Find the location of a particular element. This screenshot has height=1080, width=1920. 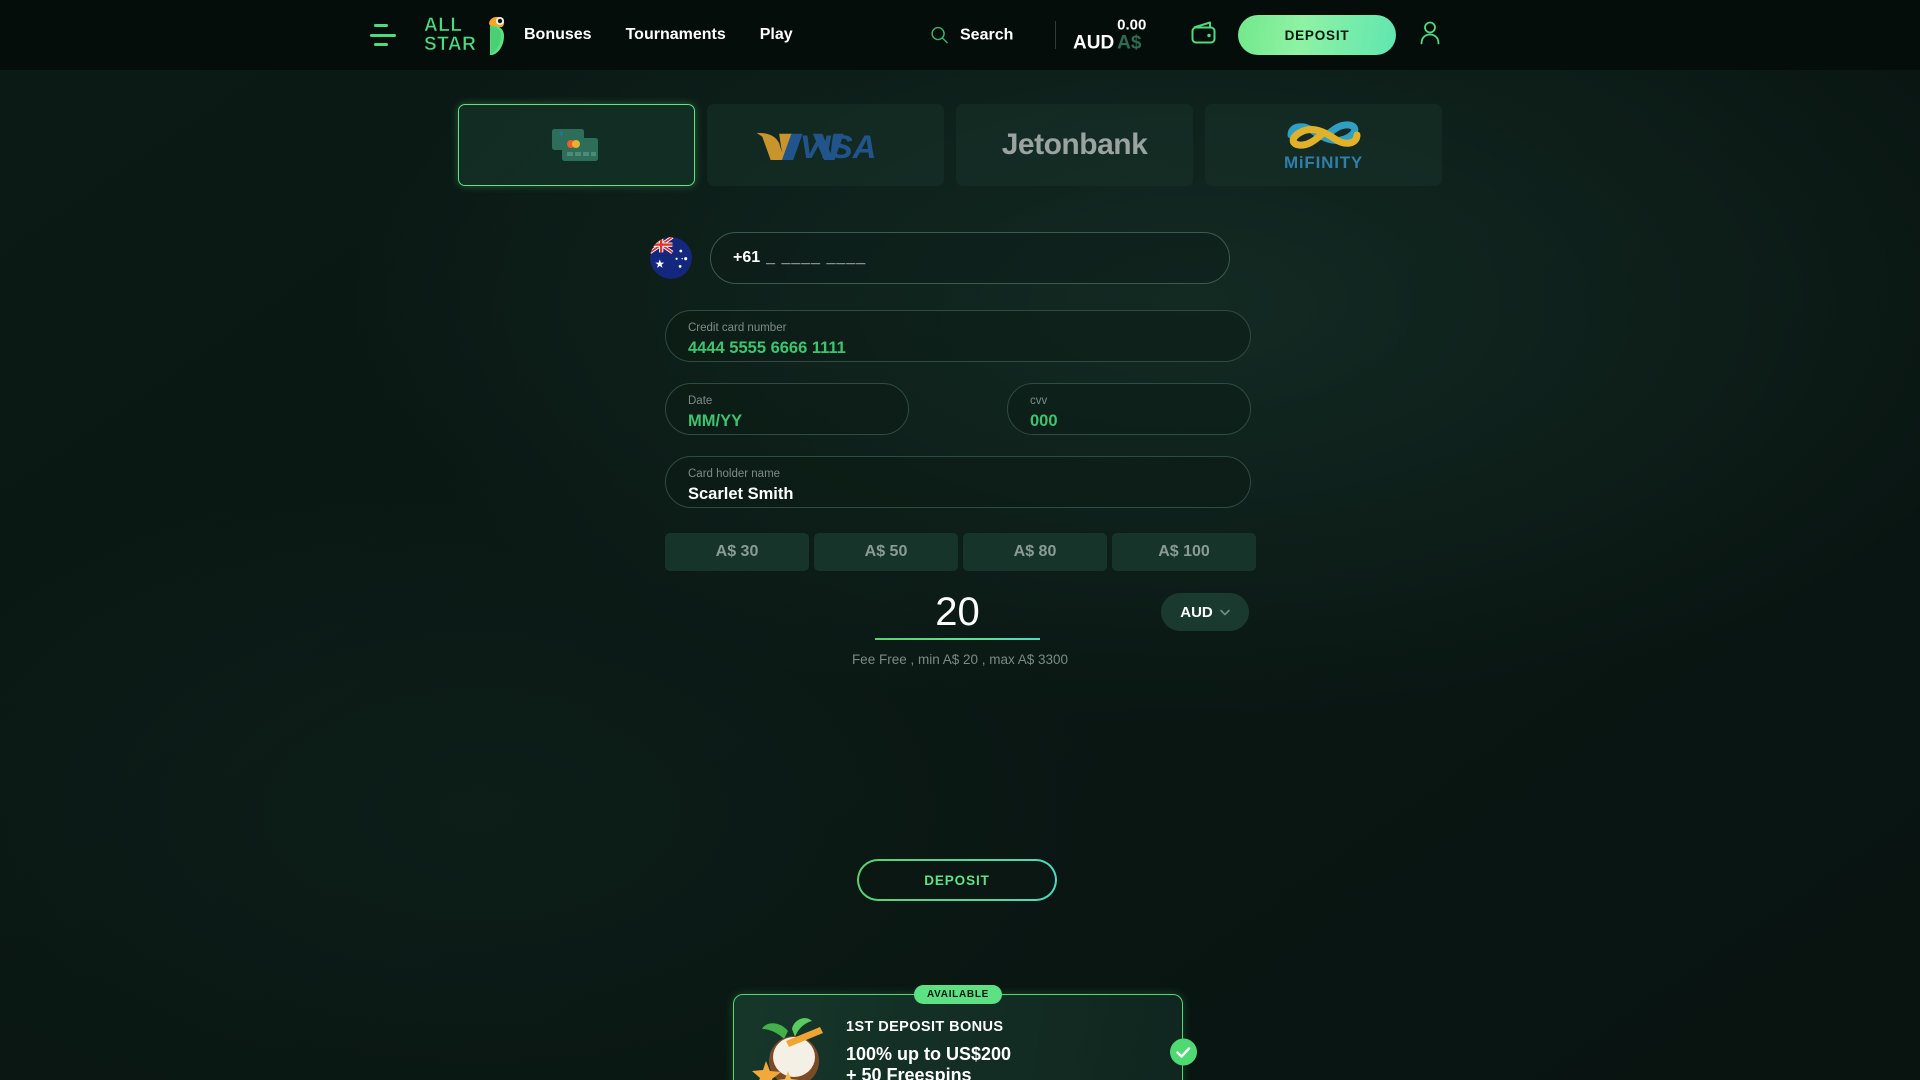

amount-value: 20 is located at coordinates (957, 612).